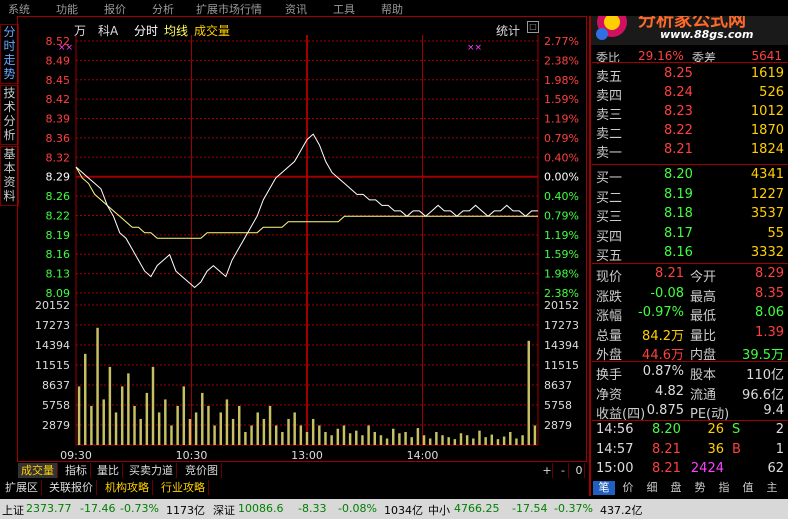  I want to click on tab-auction: 竞价图, so click(202, 470).